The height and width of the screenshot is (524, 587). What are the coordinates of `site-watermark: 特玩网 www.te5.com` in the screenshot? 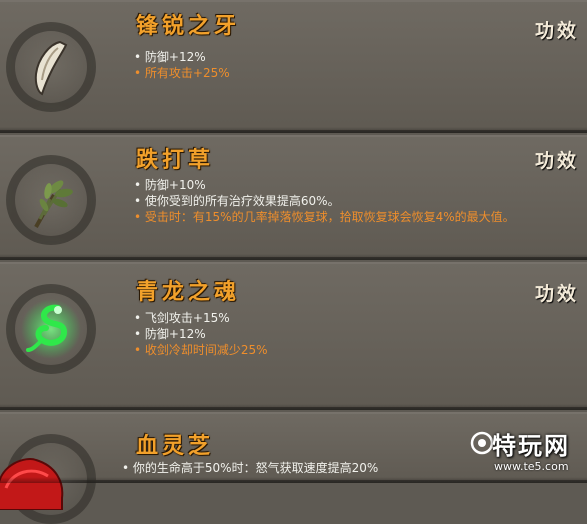 It's located at (528, 455).